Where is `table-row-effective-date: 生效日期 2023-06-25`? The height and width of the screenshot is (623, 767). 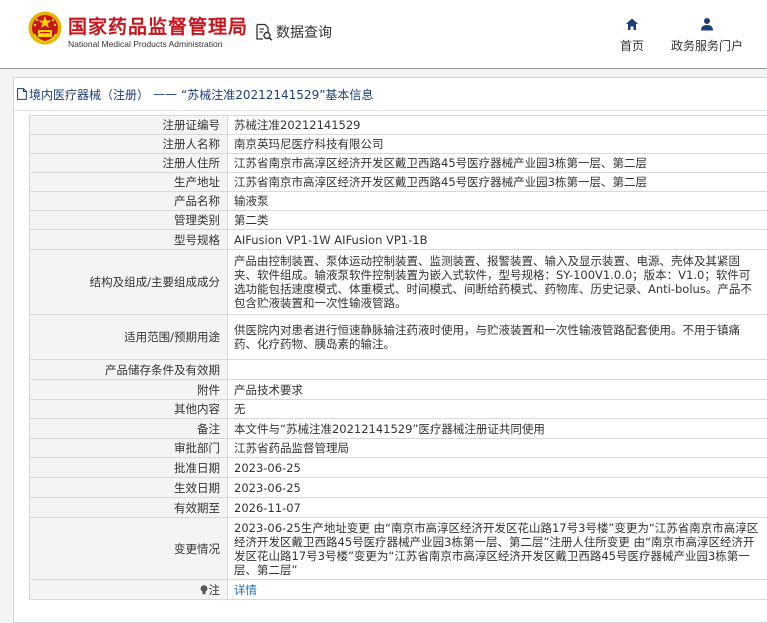 table-row-effective-date: 生效日期 2023-06-25 is located at coordinates (398, 487).